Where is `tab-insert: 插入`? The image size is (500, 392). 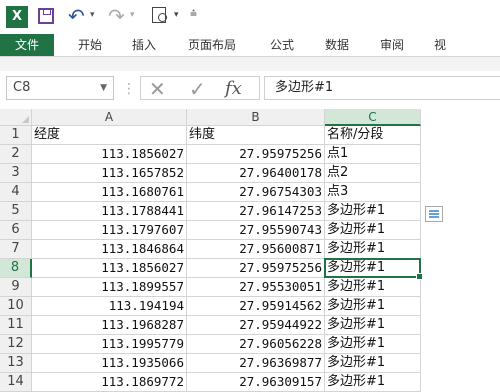
tab-insert: 插入 is located at coordinates (144, 45).